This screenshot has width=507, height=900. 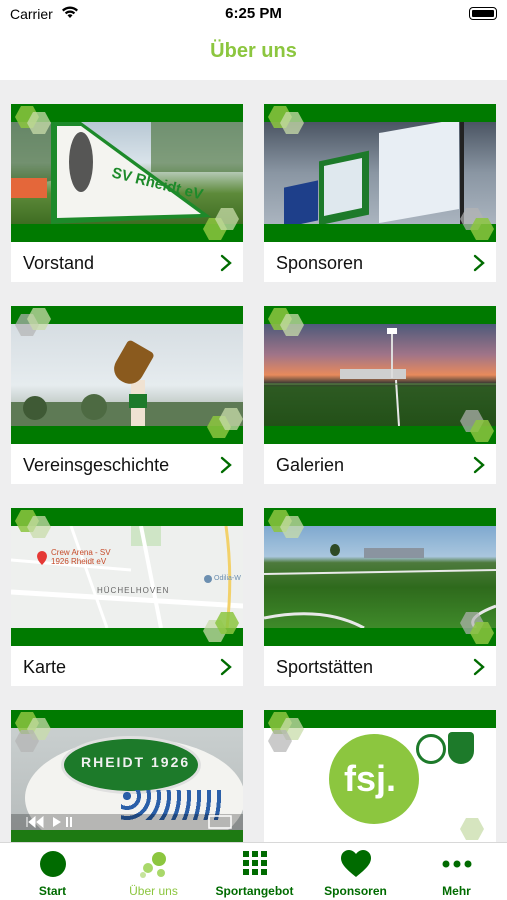 I want to click on tab-sportangebot: Sportangebot, so click(x=254, y=871).